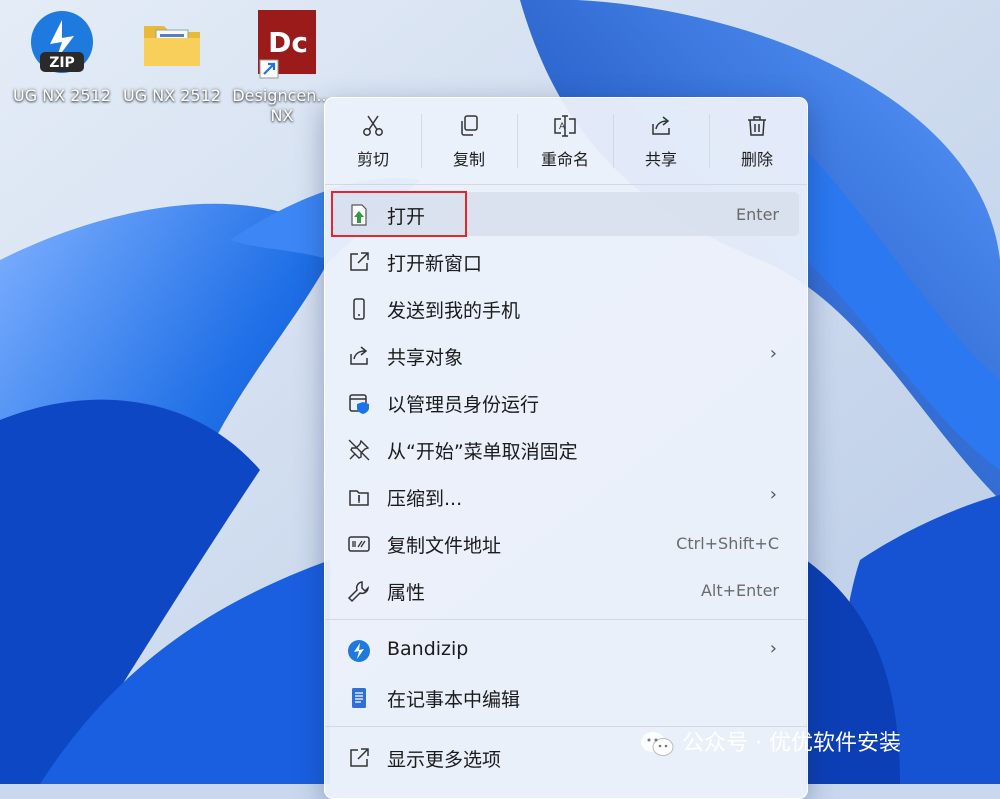 This screenshot has height=799, width=1000. I want to click on notepad-icon, so click(359, 698).